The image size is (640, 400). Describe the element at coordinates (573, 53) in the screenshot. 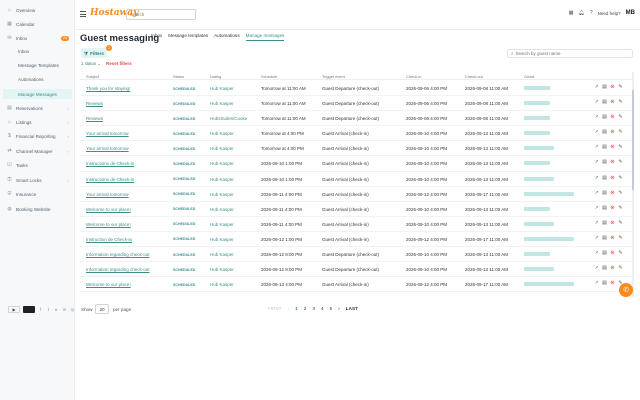

I see `guest-search-input` at that location.